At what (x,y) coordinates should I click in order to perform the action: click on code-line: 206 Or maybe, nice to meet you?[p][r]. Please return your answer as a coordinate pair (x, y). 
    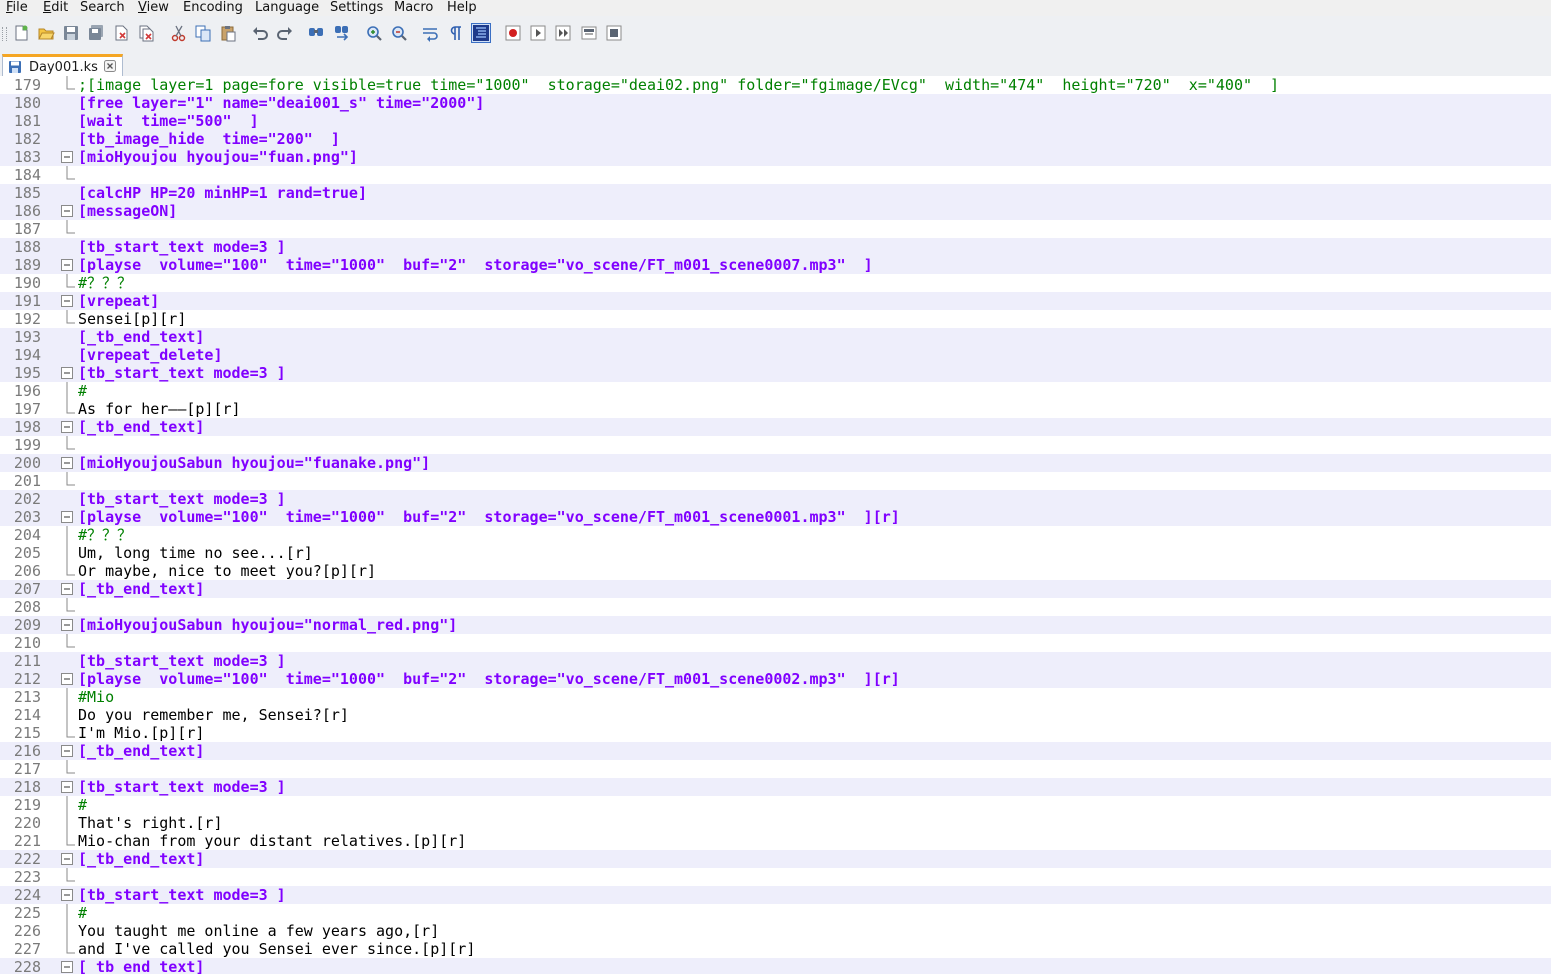
    Looking at the image, I should click on (775, 571).